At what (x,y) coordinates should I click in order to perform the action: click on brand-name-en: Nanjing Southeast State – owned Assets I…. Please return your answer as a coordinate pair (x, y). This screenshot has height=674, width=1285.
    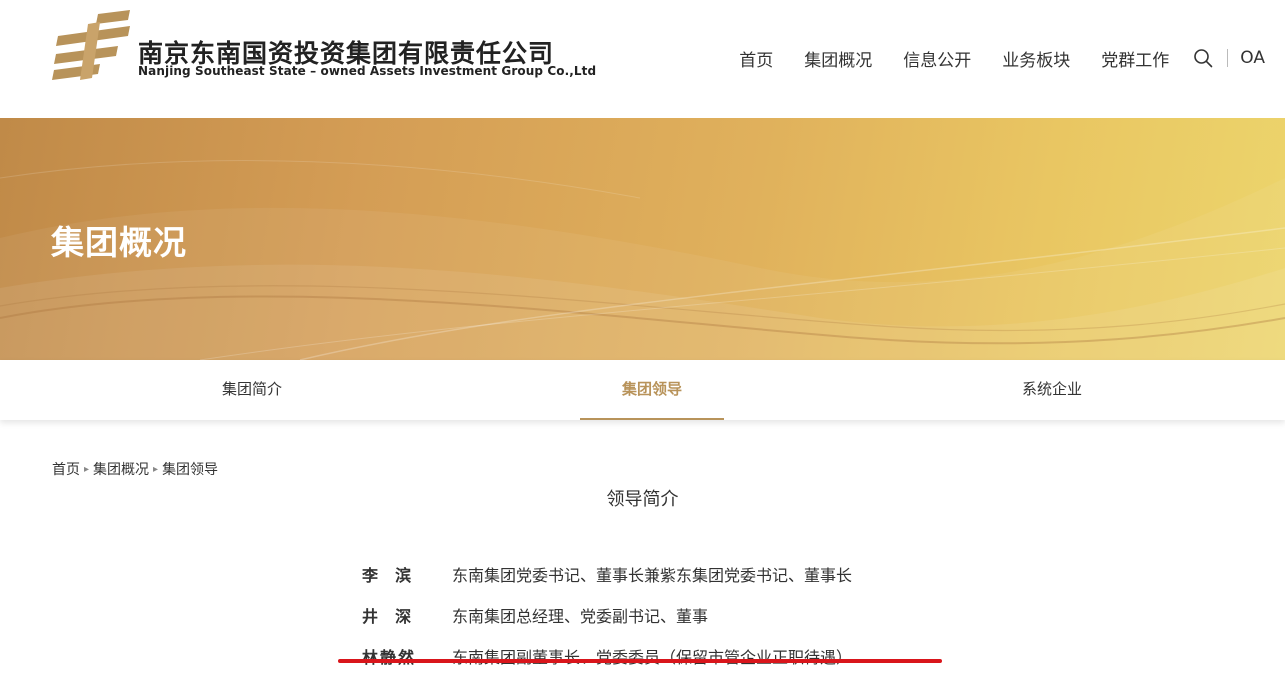
    Looking at the image, I should click on (367, 71).